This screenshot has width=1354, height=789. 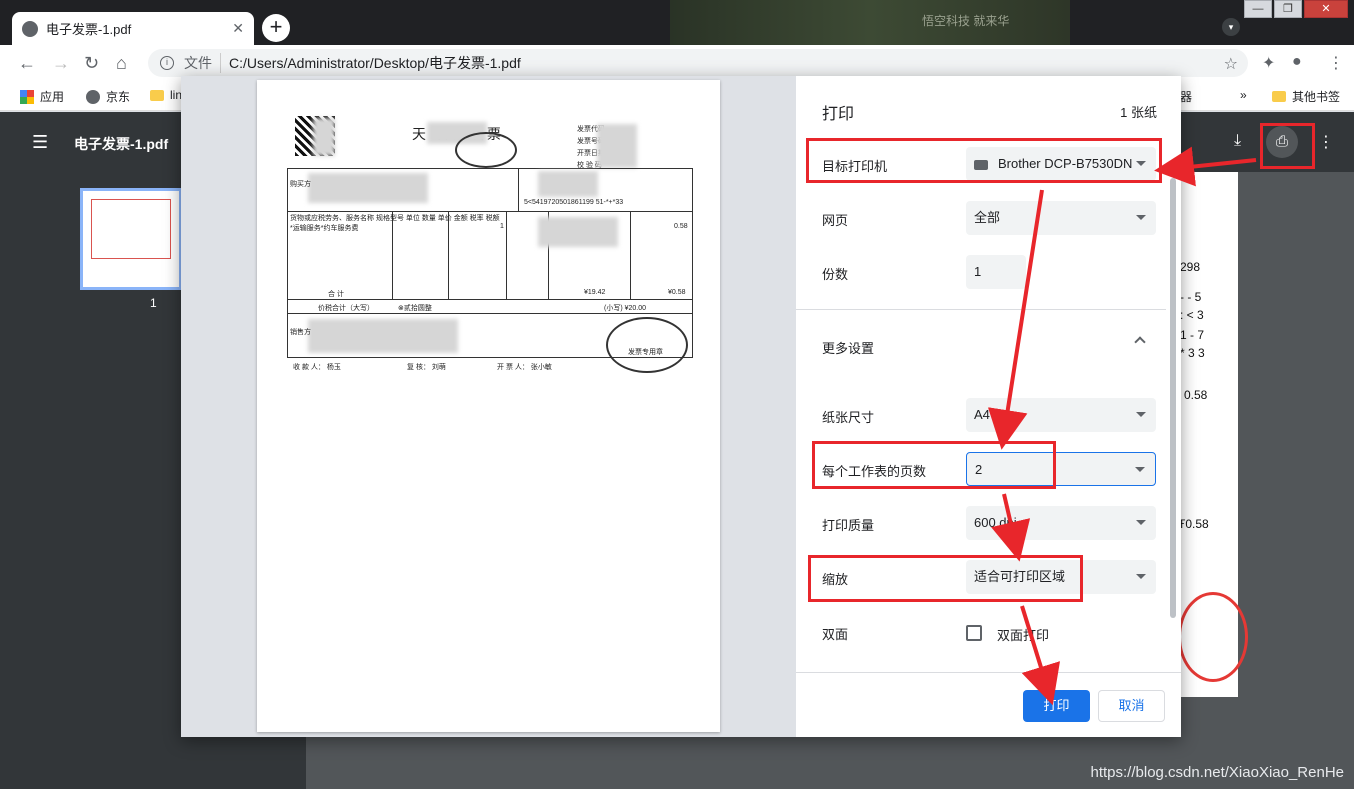 I want to click on apps-grid-icon, so click(x=27, y=96).